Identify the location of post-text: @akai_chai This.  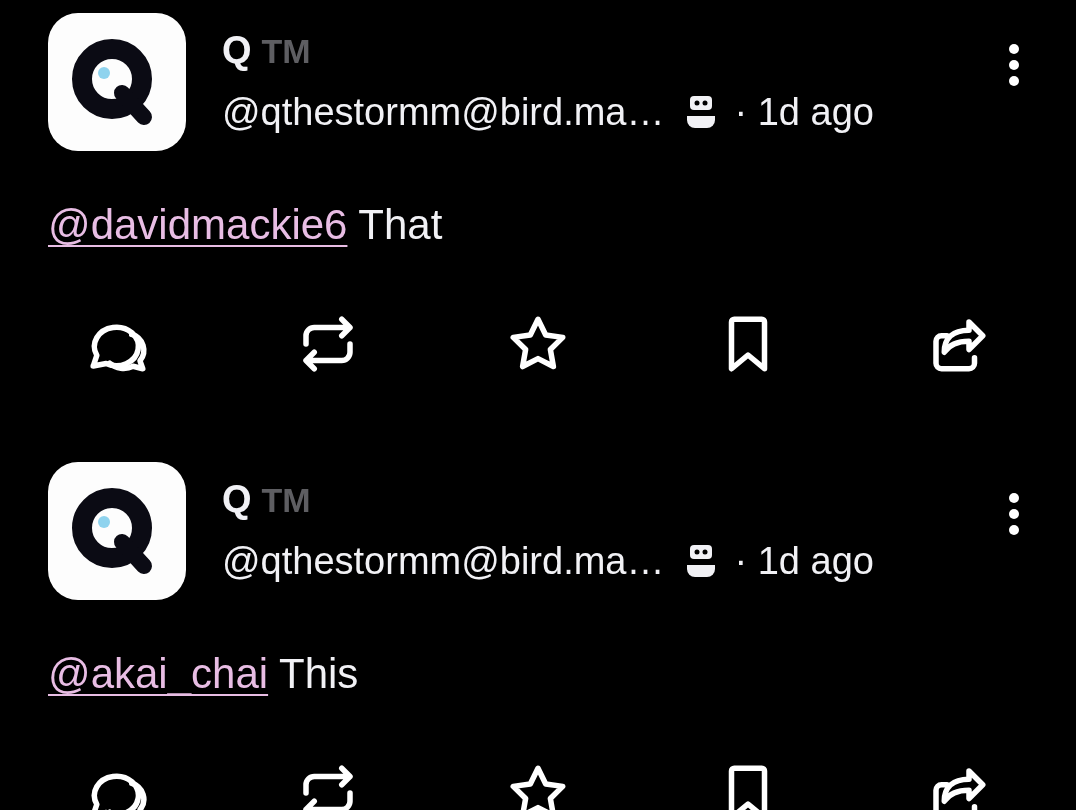
(204, 674).